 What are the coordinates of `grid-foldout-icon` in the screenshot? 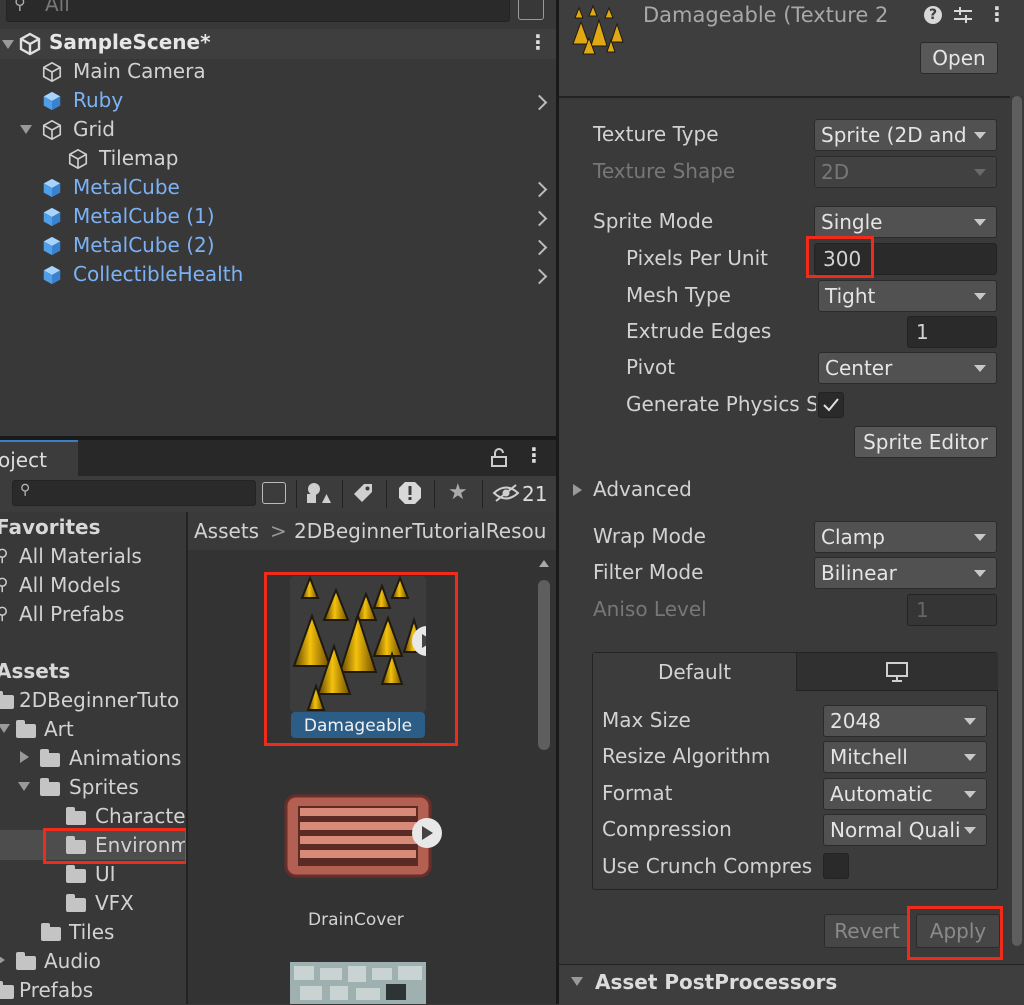 It's located at (26, 129).